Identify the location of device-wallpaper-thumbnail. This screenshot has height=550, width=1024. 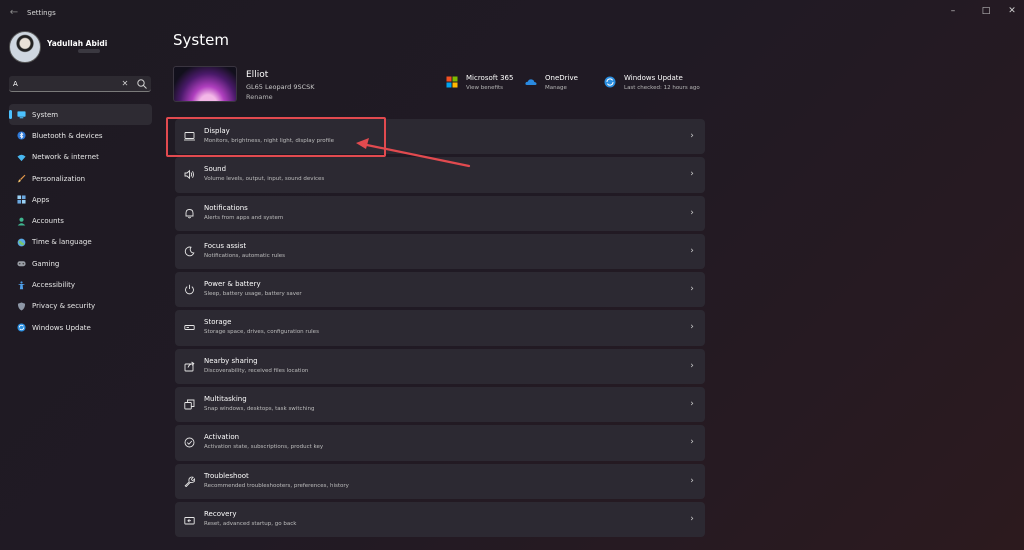
(205, 84).